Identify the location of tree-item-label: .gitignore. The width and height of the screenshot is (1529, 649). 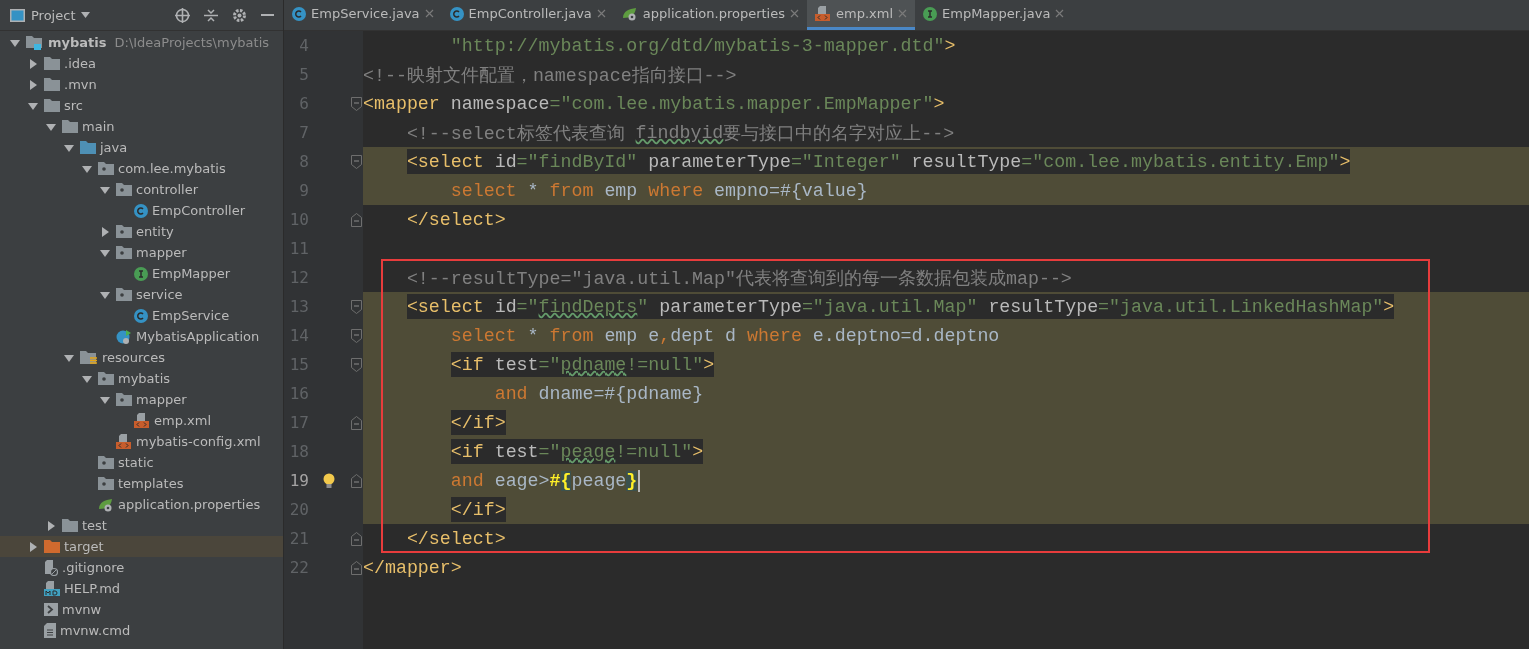
(93, 567).